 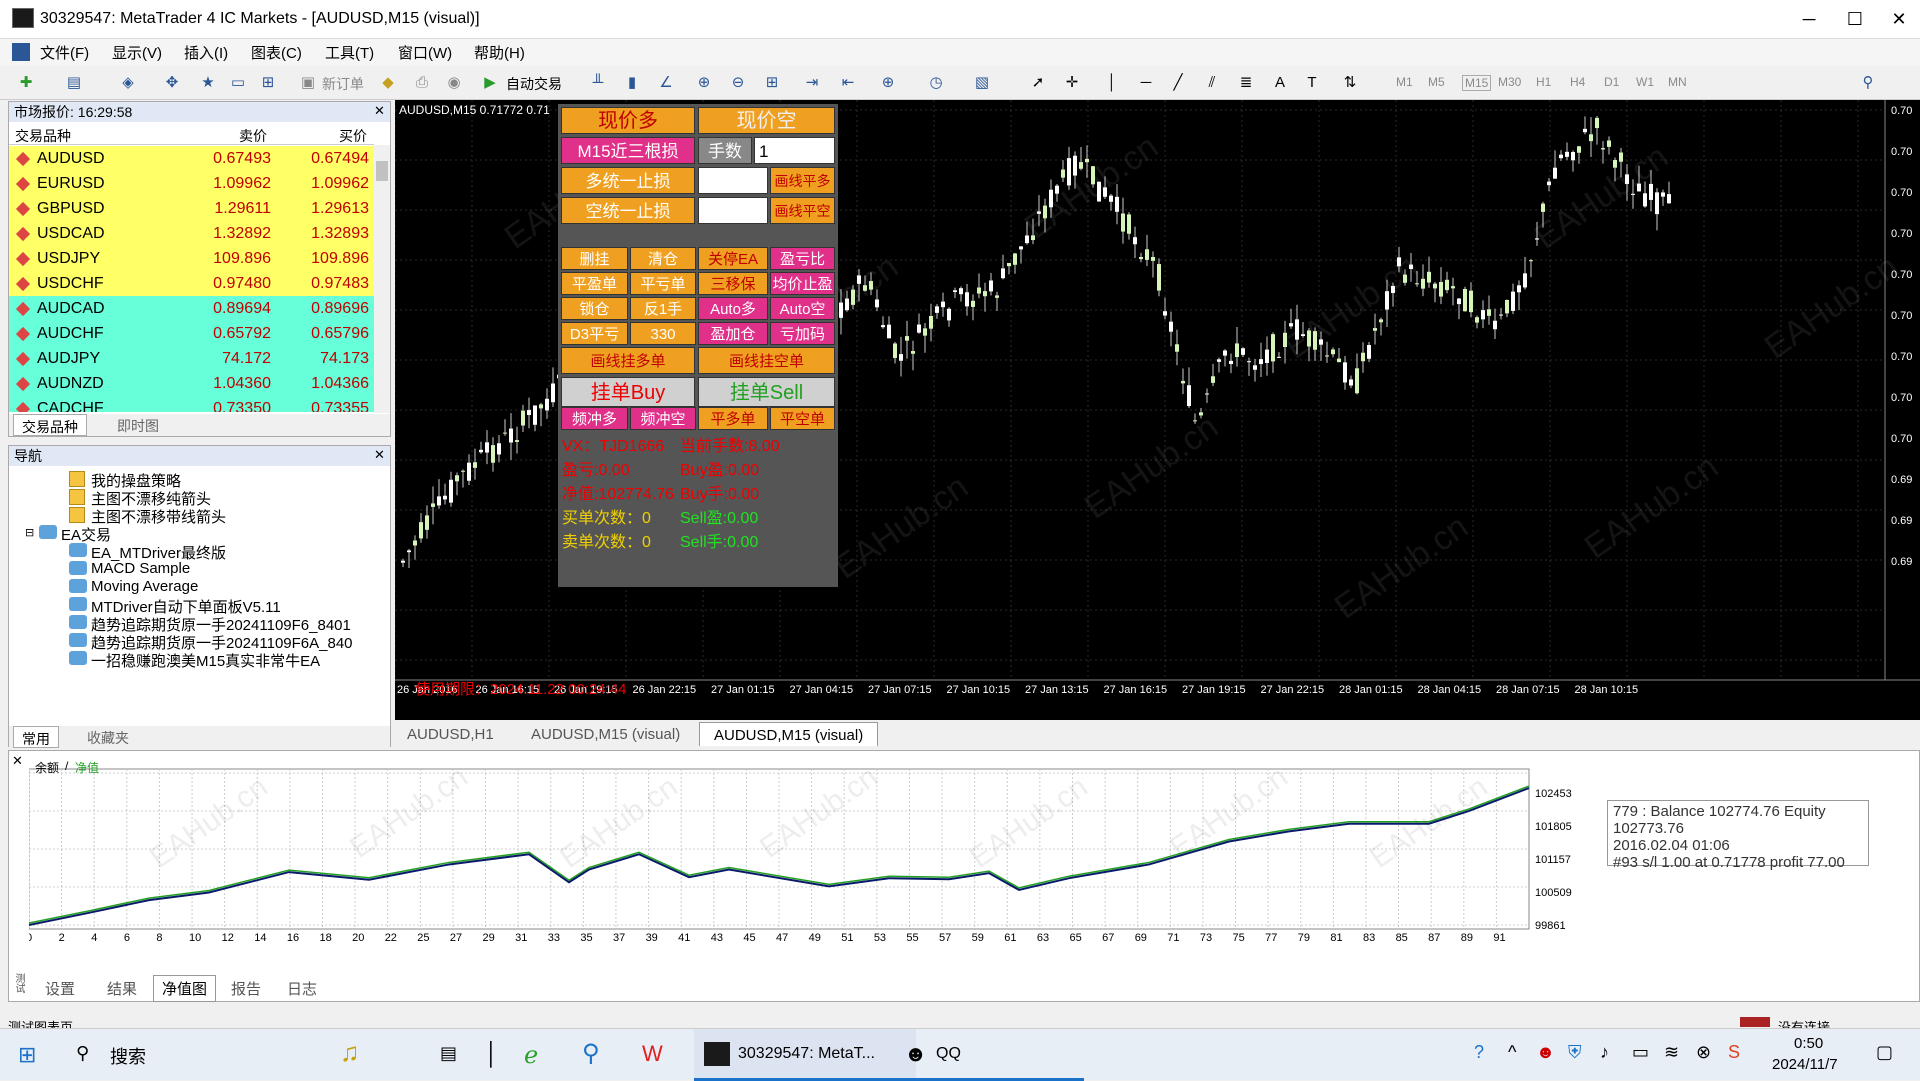 I want to click on market-buy-button: 现价多, so click(x=628, y=120).